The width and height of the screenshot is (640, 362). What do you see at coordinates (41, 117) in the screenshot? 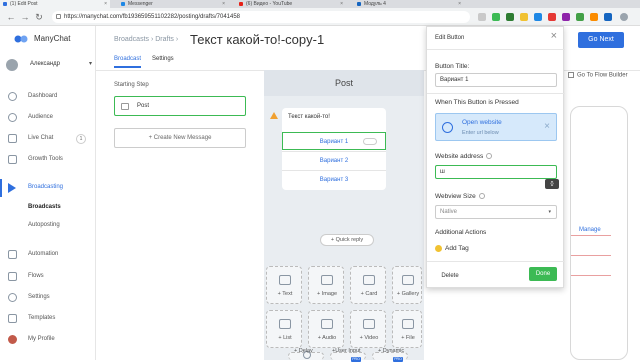
I see `sidebar-item-label: Audience` at bounding box center [41, 117].